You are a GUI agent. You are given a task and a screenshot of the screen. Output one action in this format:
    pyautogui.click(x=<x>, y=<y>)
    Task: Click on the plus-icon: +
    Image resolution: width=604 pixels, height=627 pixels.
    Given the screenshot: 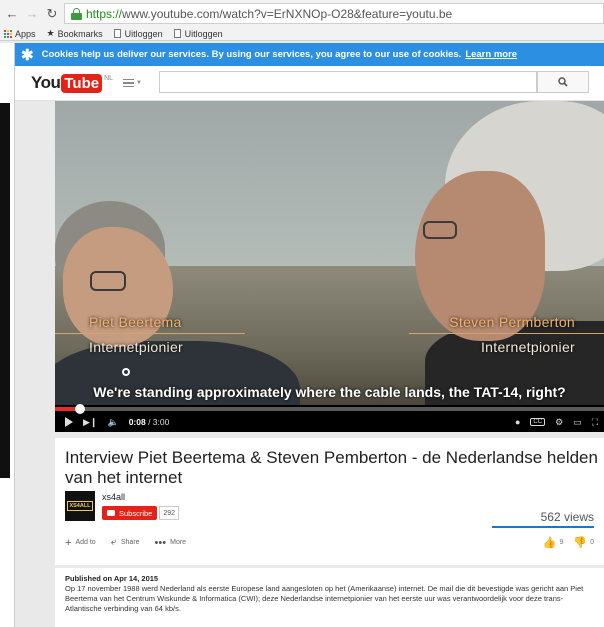 What is the action you would take?
    pyautogui.click(x=68, y=542)
    